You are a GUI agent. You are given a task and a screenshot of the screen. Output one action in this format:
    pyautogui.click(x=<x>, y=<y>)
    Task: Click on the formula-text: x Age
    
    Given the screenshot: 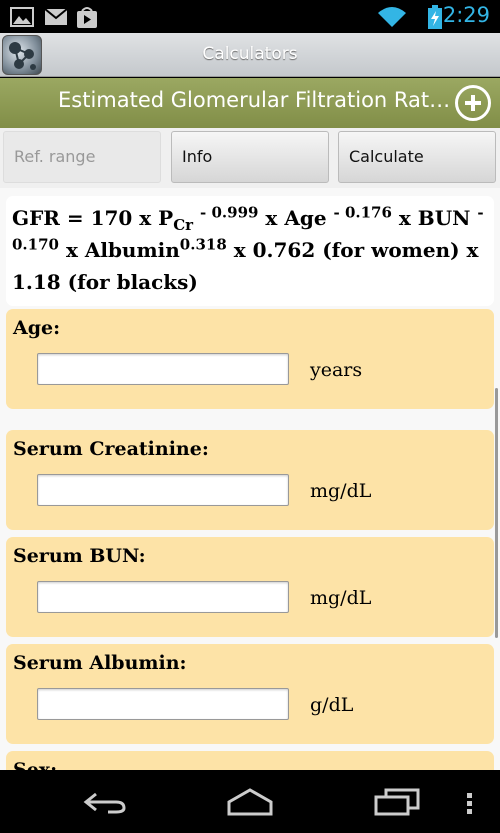 What is the action you would take?
    pyautogui.click(x=296, y=218)
    